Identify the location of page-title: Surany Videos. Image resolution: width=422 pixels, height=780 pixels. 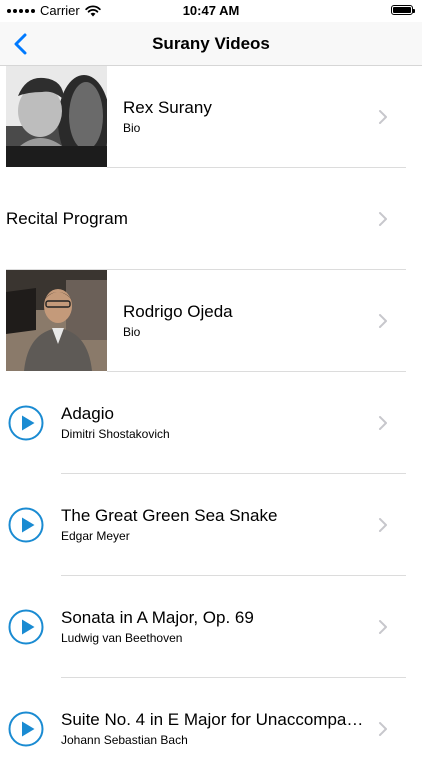
(211, 43).